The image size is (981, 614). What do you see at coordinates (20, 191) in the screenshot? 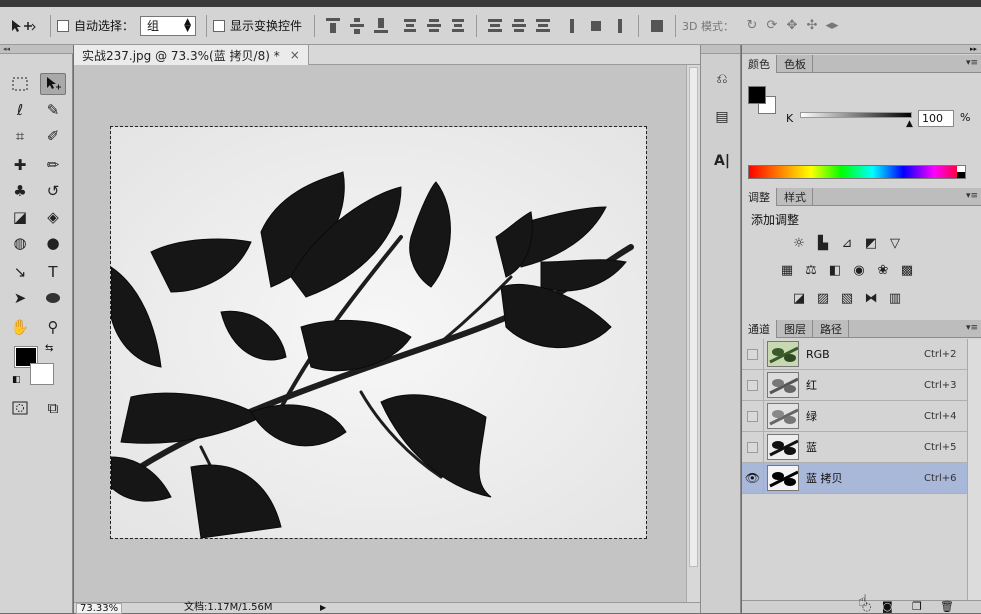
I see `clone-stamp-tool-icon: ♣` at bounding box center [20, 191].